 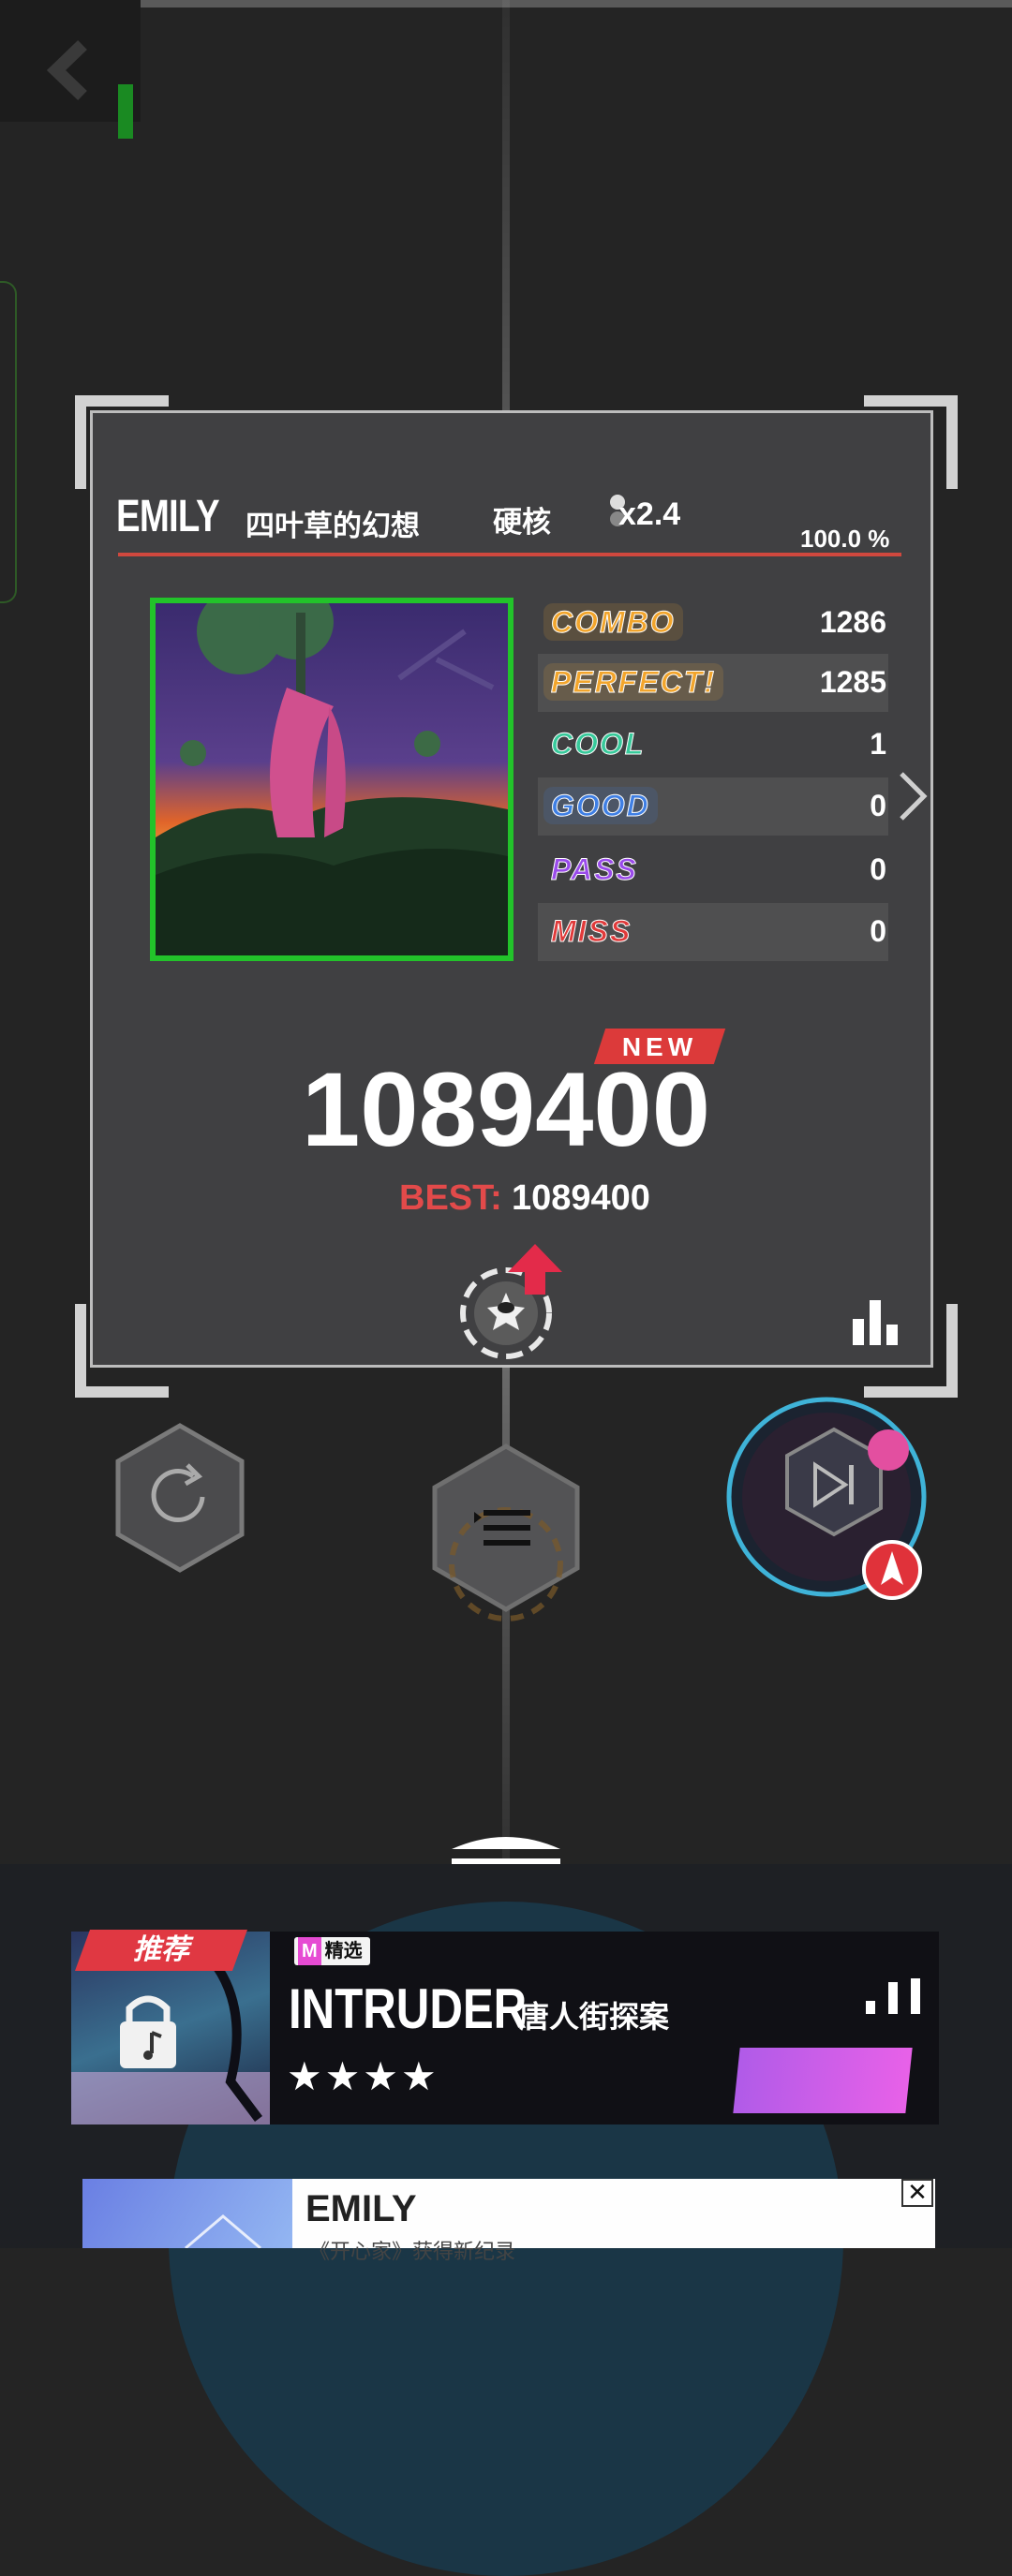 I want to click on accuracy-percent: 100.0 %, so click(x=845, y=539).